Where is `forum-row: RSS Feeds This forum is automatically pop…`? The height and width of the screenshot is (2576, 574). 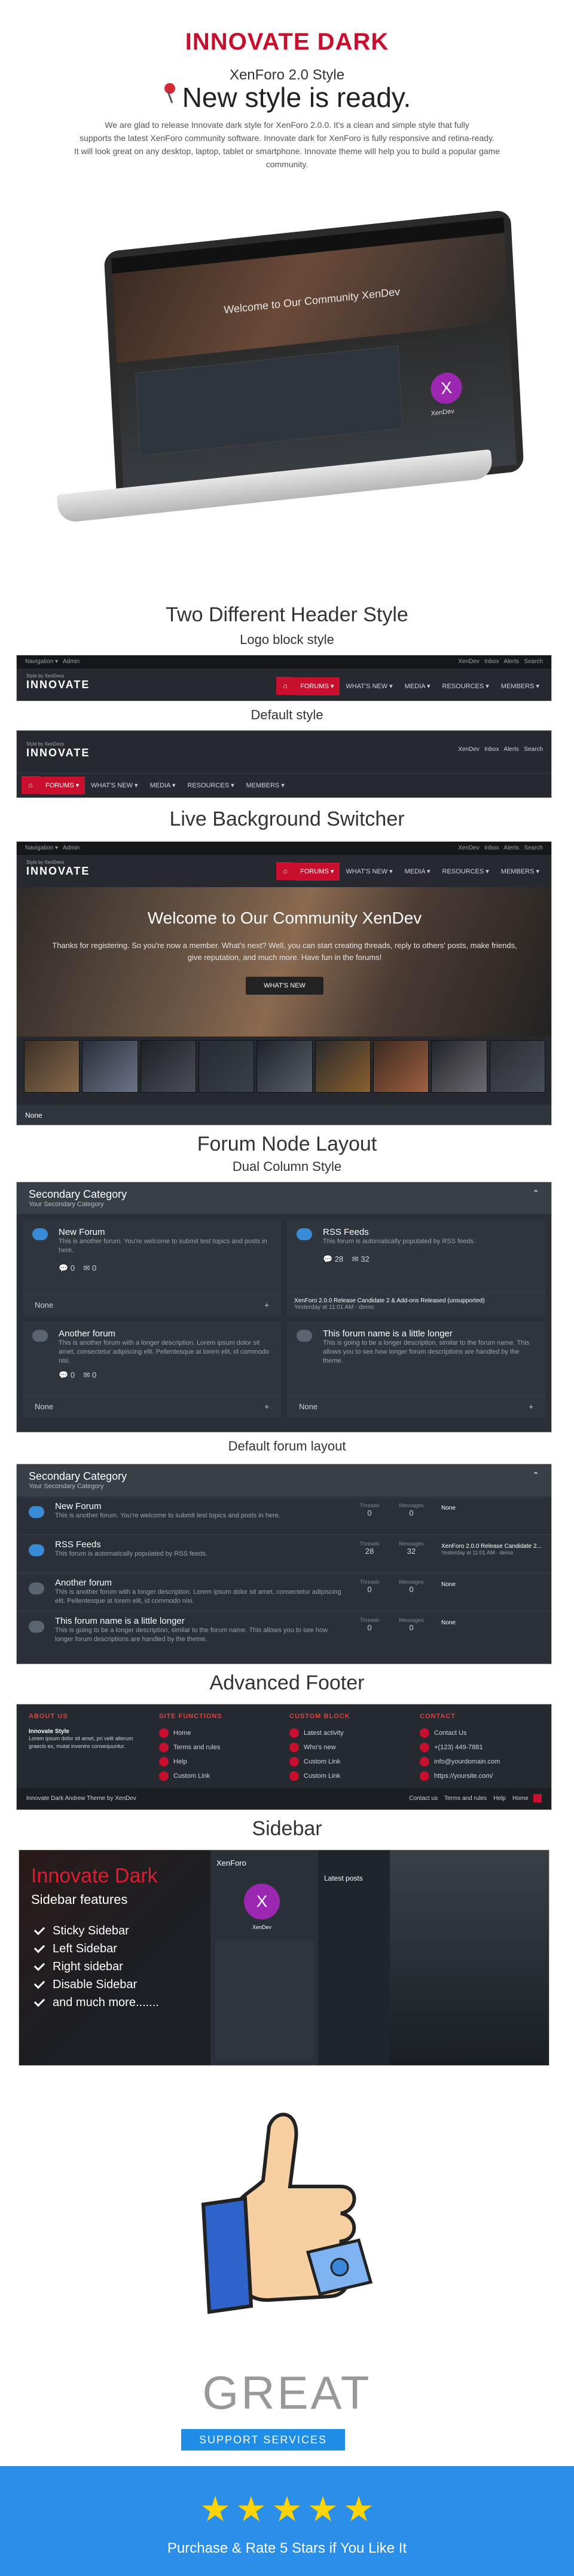 forum-row: RSS Feeds This forum is automatically pop… is located at coordinates (284, 1553).